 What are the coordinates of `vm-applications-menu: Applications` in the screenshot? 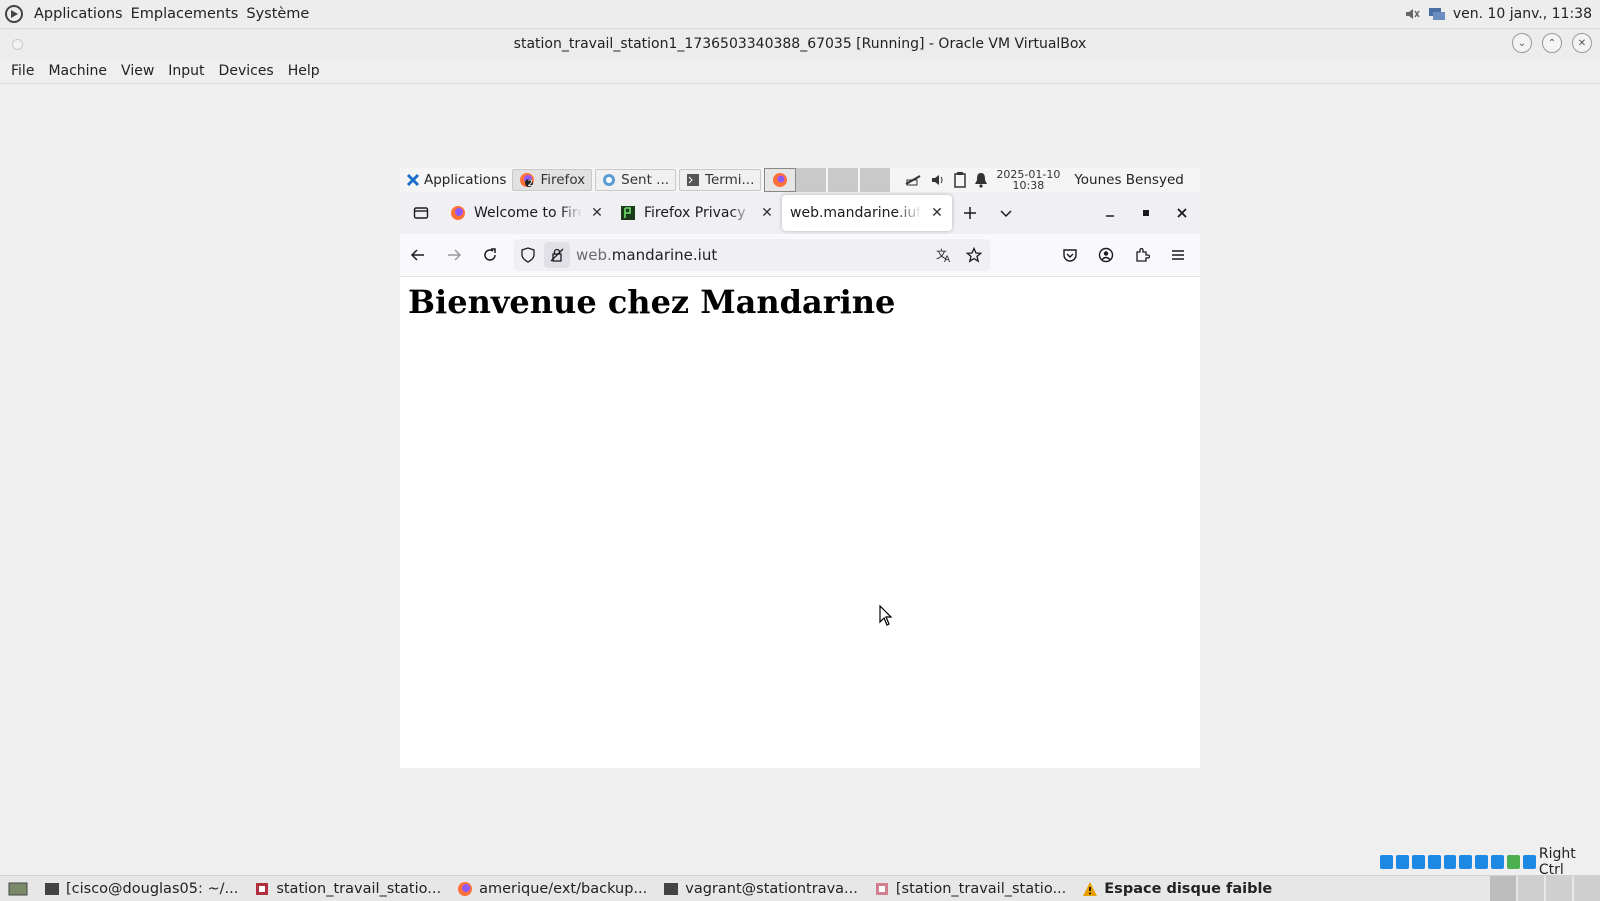 It's located at (456, 180).